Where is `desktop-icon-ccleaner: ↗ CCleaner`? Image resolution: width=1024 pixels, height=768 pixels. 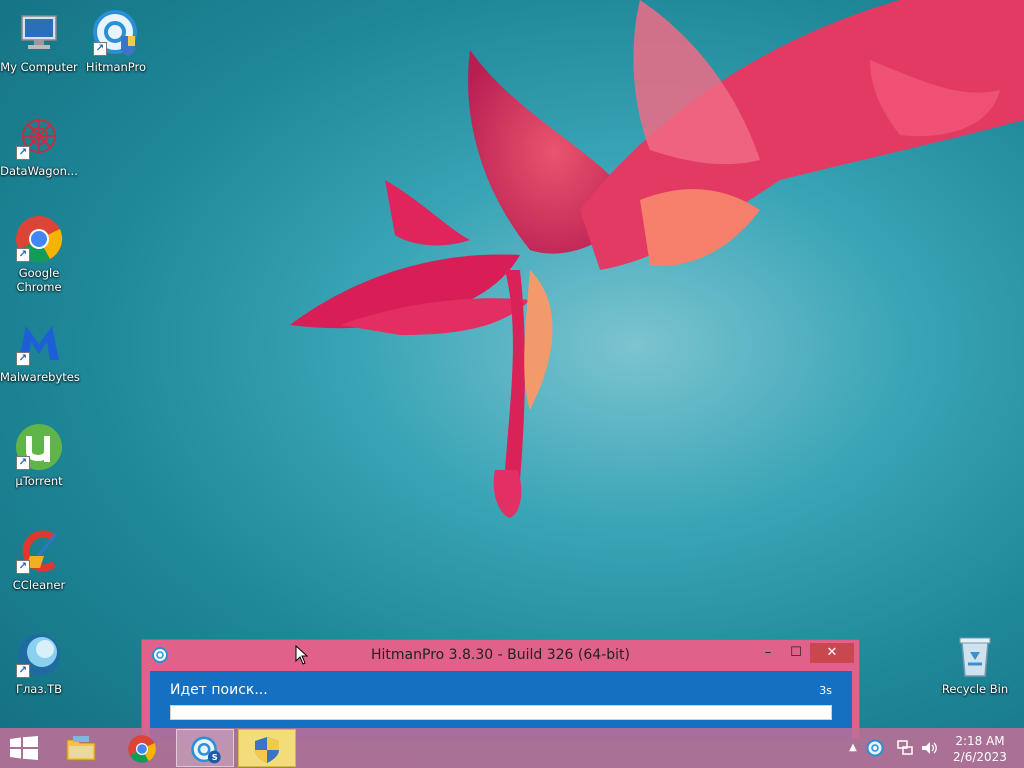 desktop-icon-ccleaner: ↗ CCleaner is located at coordinates (39, 559).